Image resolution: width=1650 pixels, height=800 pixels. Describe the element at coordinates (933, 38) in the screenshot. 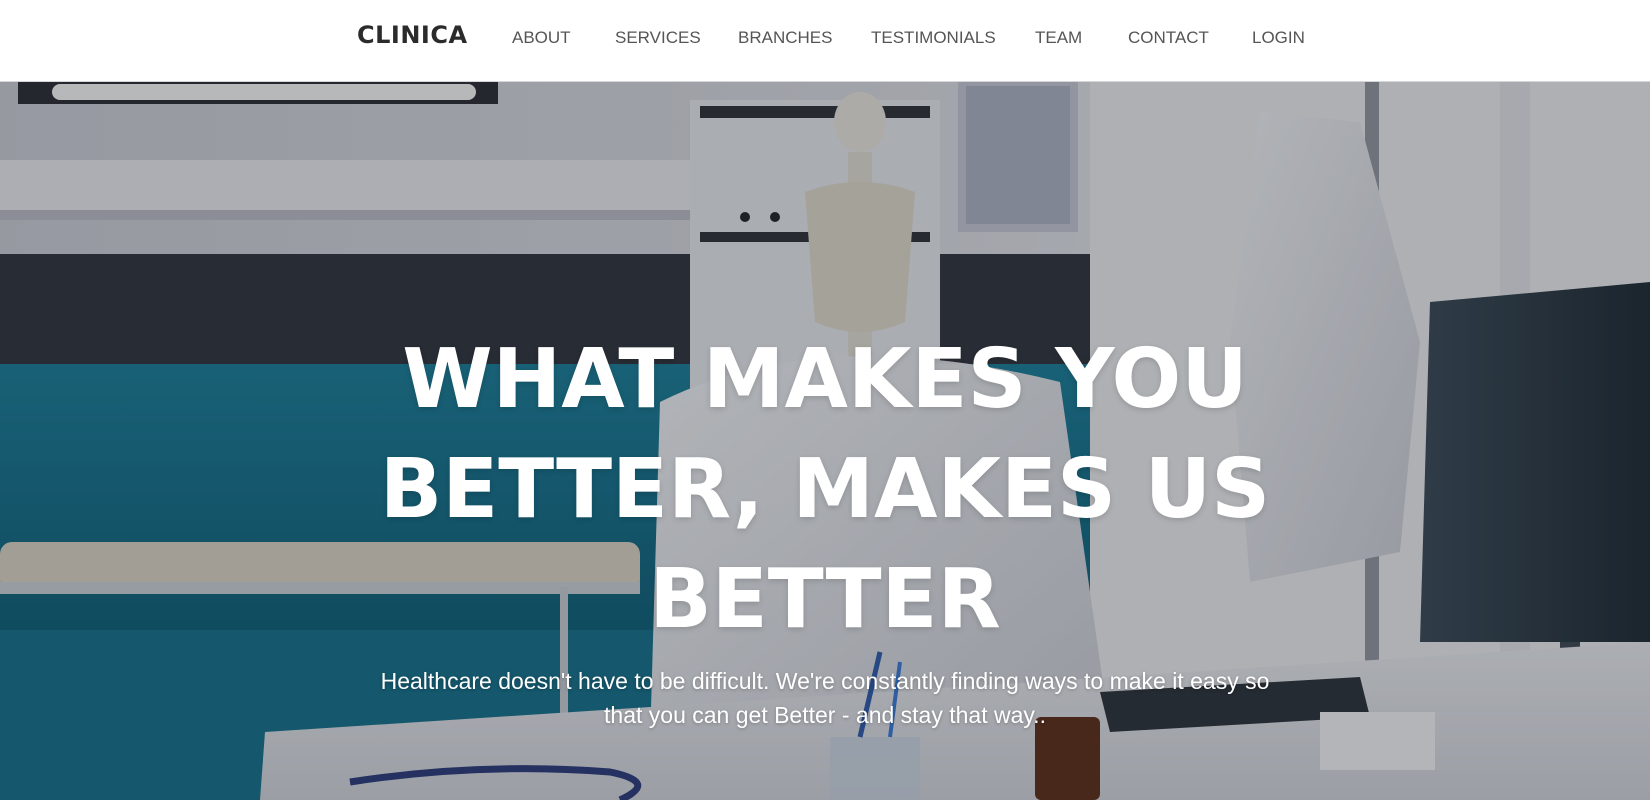

I see `nav-link-testimonials: TESTIMONIALS` at that location.